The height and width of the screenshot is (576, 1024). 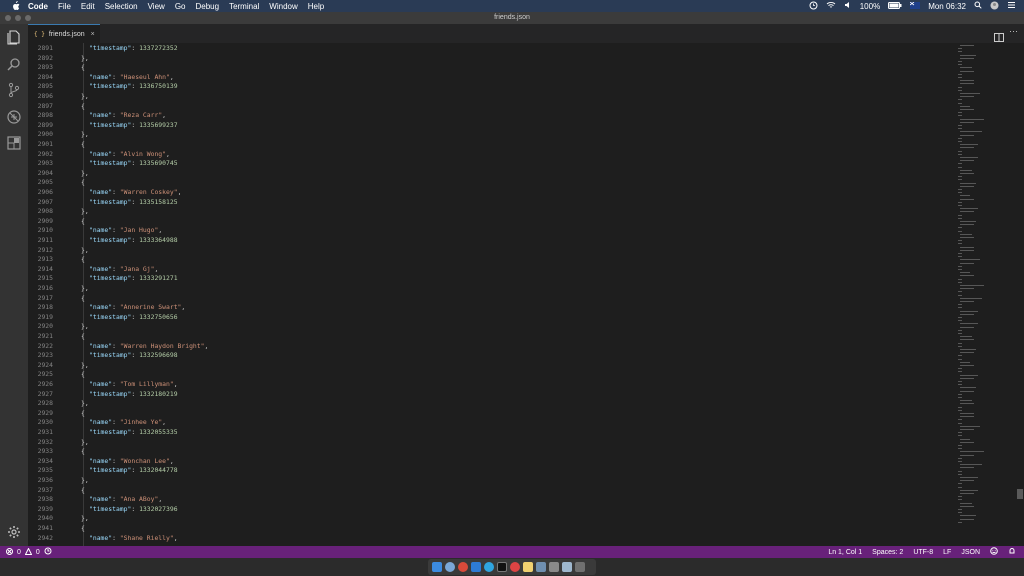 What do you see at coordinates (64, 6) in the screenshot?
I see `menu-file: File` at bounding box center [64, 6].